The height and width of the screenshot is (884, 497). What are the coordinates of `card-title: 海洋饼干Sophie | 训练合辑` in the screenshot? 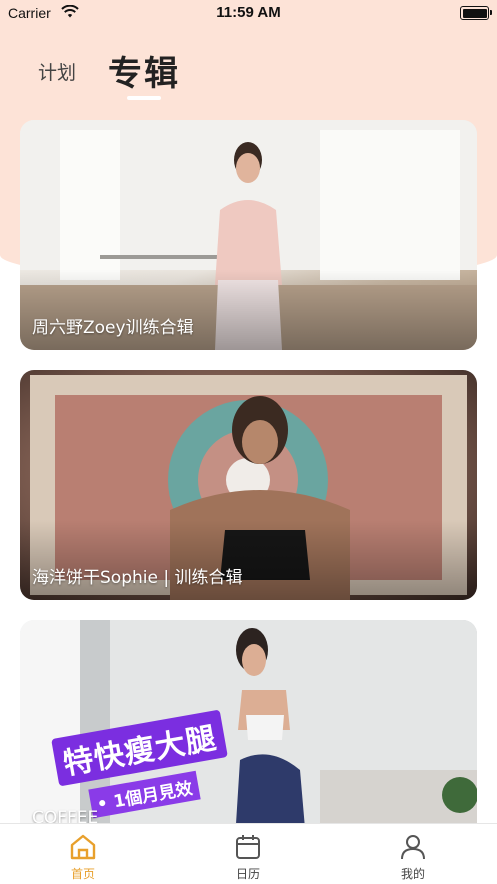 It's located at (137, 578).